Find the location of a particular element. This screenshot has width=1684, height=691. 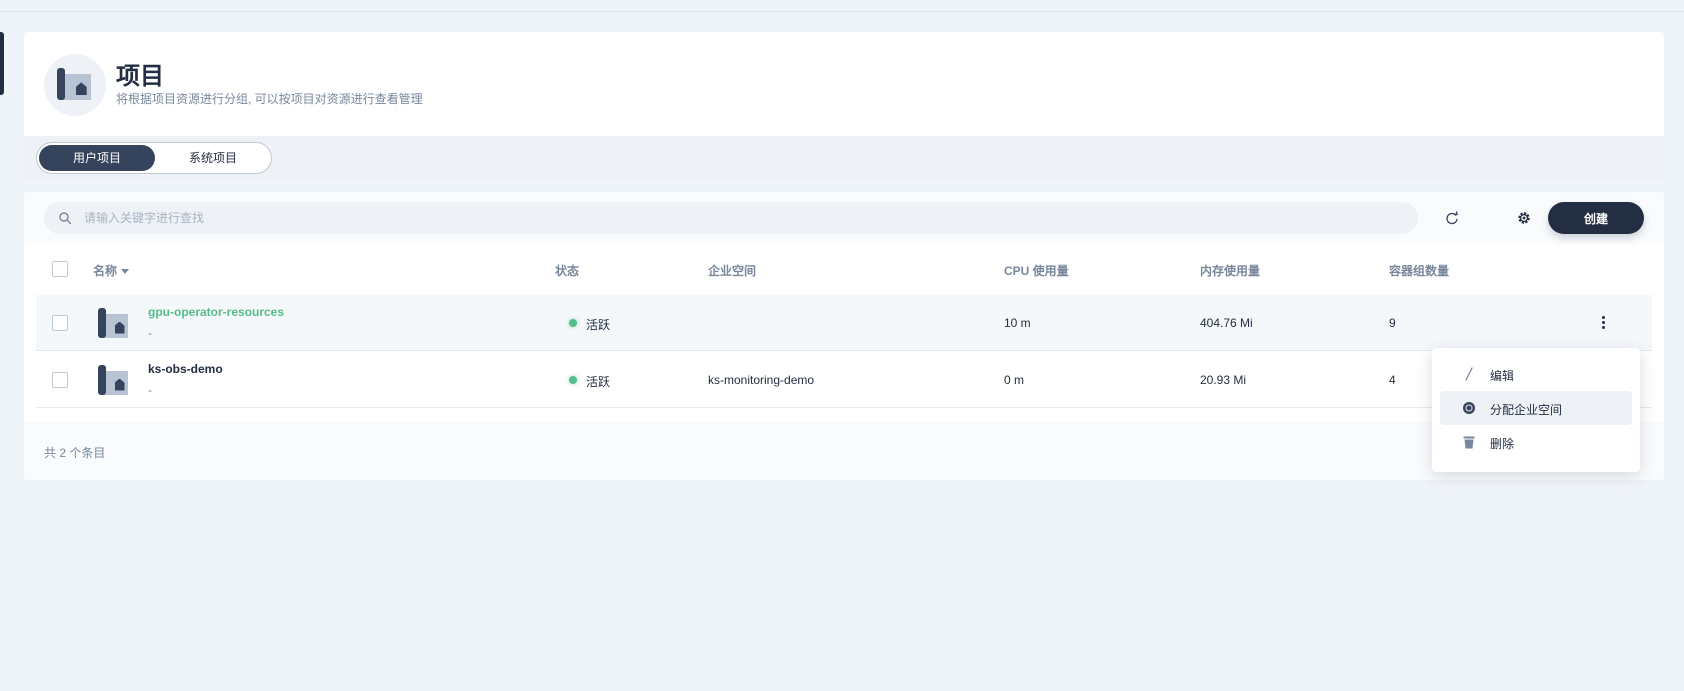

trash-icon is located at coordinates (1469, 442).